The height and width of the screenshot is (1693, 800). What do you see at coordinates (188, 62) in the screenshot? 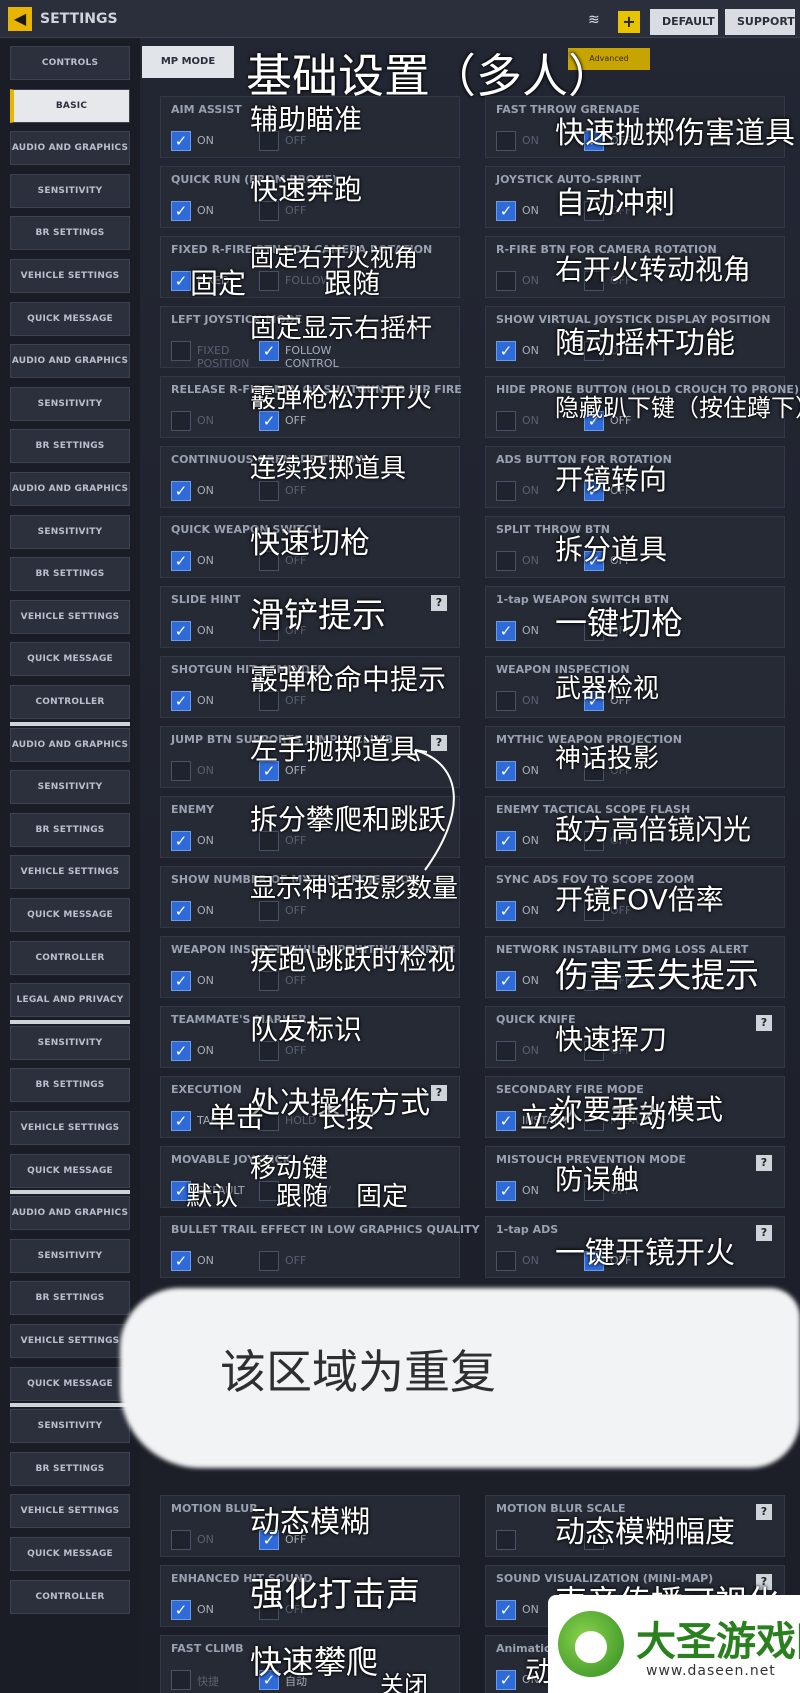
I see `tab-mp-mode: MP MODE` at bounding box center [188, 62].